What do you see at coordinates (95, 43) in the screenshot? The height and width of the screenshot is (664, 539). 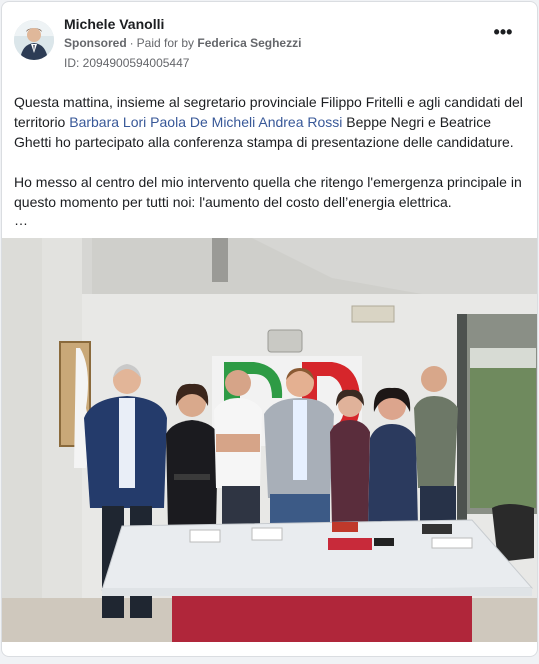 I see `sponsored-label: Sponsored` at bounding box center [95, 43].